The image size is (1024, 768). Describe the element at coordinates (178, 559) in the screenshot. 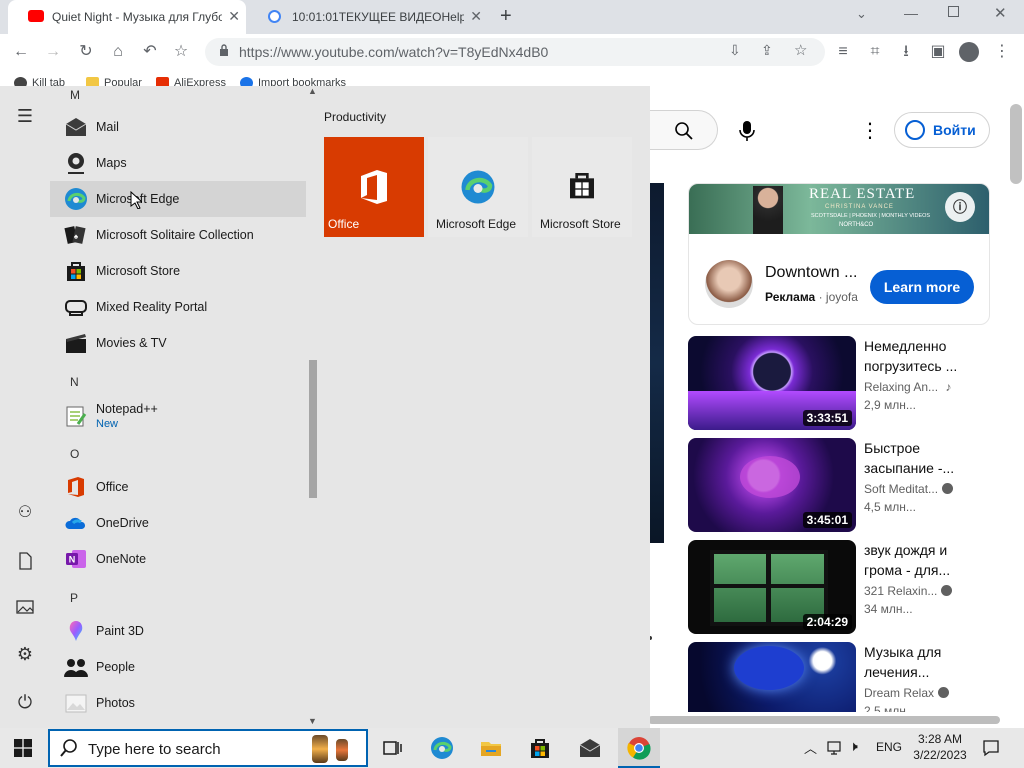

I see `app-onenote: N OneNote` at that location.